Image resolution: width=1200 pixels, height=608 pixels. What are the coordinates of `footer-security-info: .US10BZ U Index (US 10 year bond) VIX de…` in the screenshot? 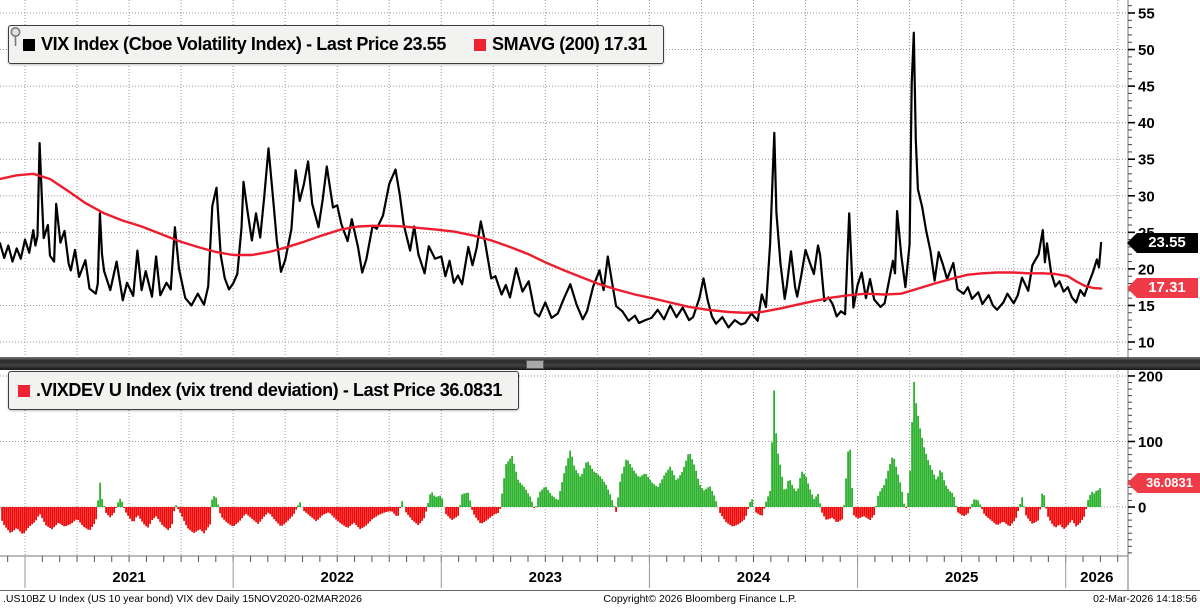 It's located at (182, 599).